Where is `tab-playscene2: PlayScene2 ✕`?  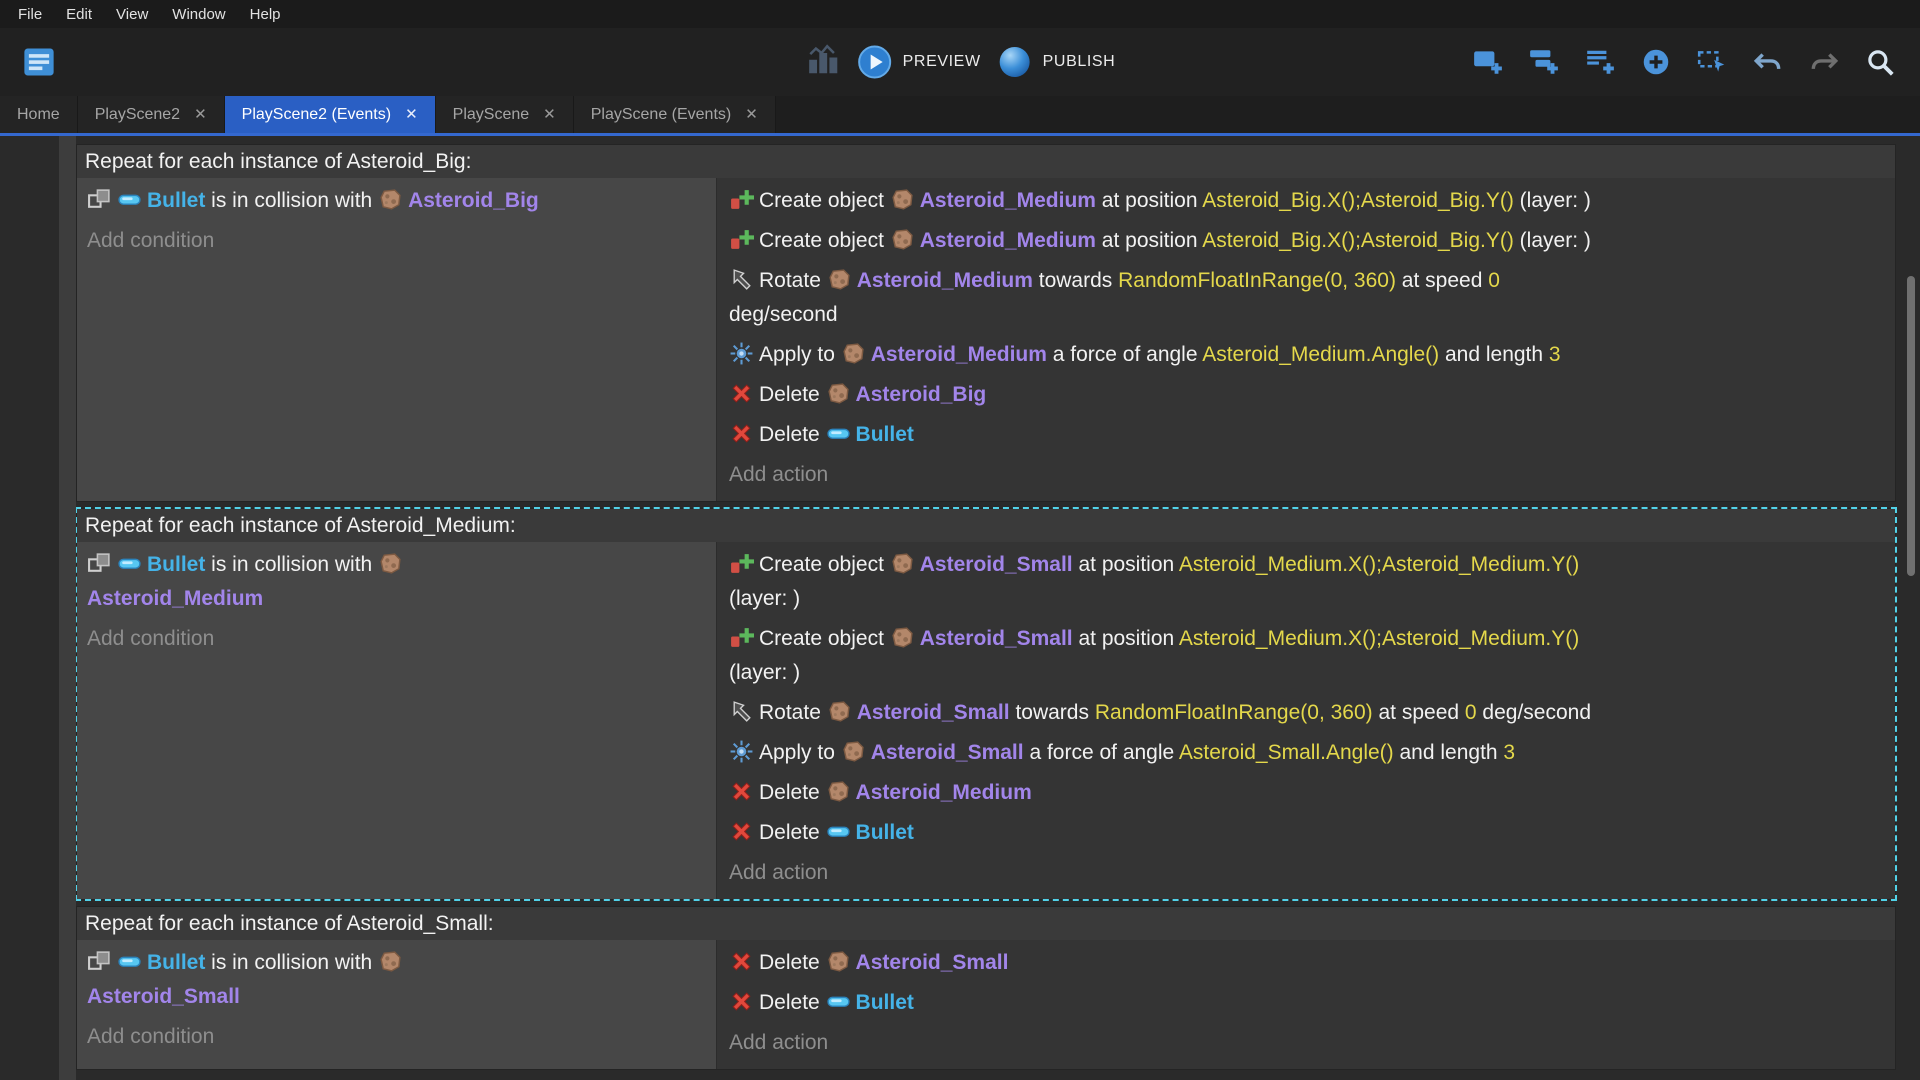
tab-playscene2: PlayScene2 ✕ is located at coordinates (151, 114).